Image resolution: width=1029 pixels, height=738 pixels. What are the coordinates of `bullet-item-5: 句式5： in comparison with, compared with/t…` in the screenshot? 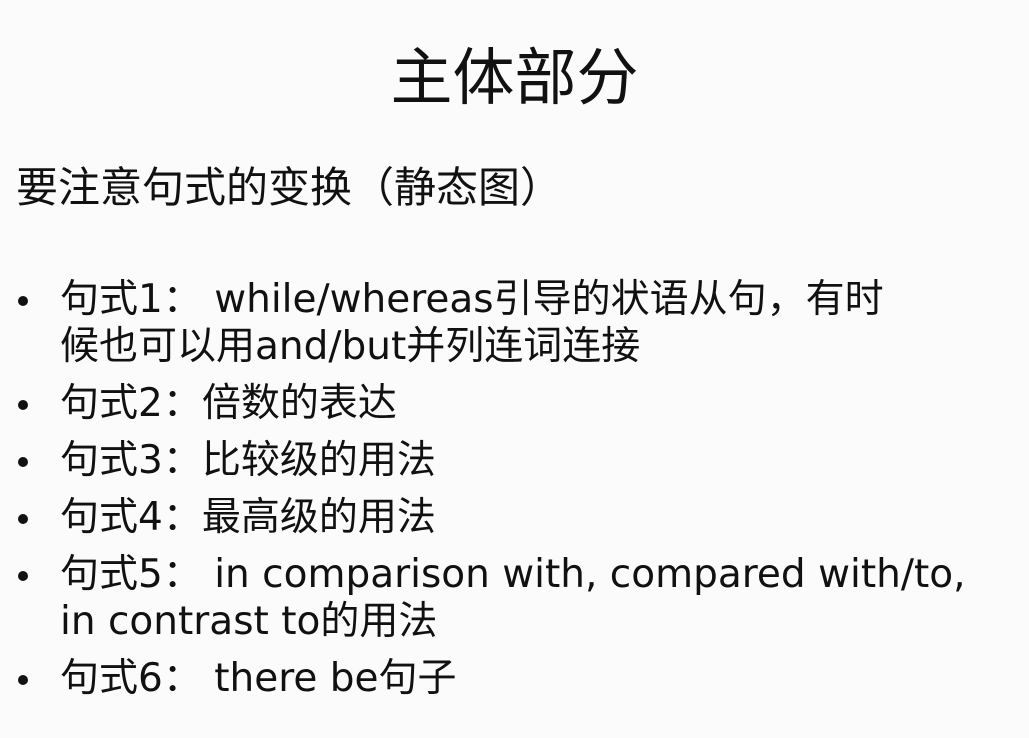 It's located at (514, 598).